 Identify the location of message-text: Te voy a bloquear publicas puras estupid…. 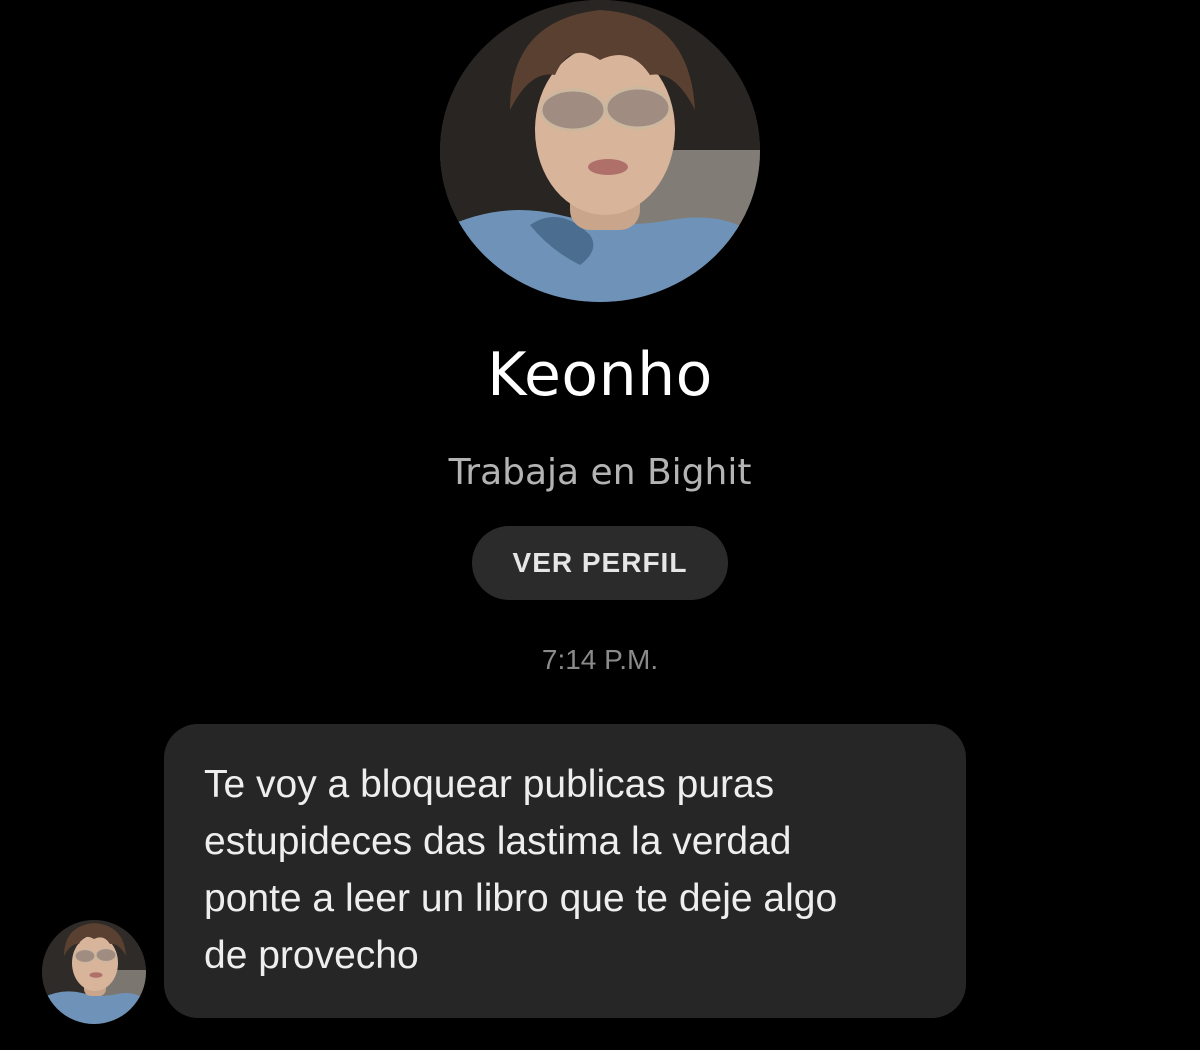
(521, 870).